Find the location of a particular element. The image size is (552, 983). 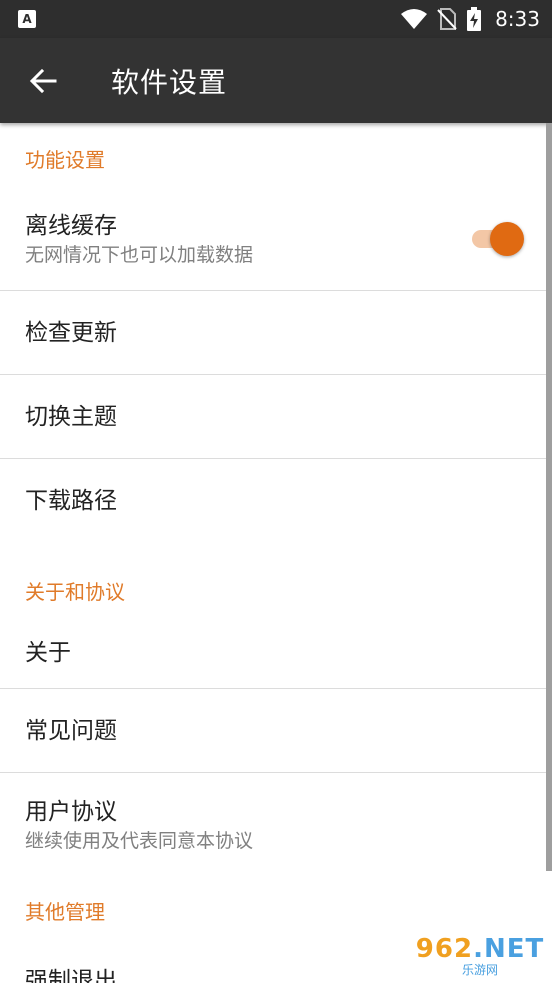

setting-title: 切换主题 is located at coordinates (71, 416).